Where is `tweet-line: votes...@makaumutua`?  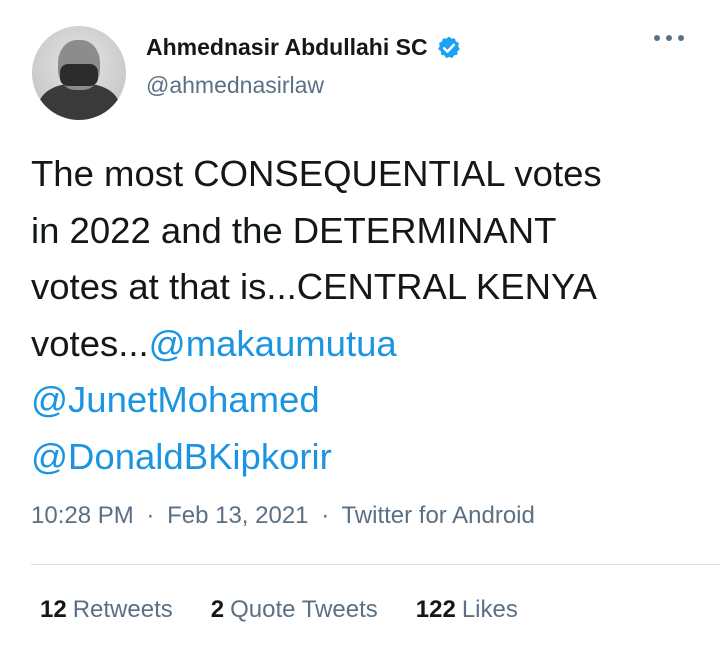
tweet-line: votes...@makaumutua is located at coordinates (366, 344).